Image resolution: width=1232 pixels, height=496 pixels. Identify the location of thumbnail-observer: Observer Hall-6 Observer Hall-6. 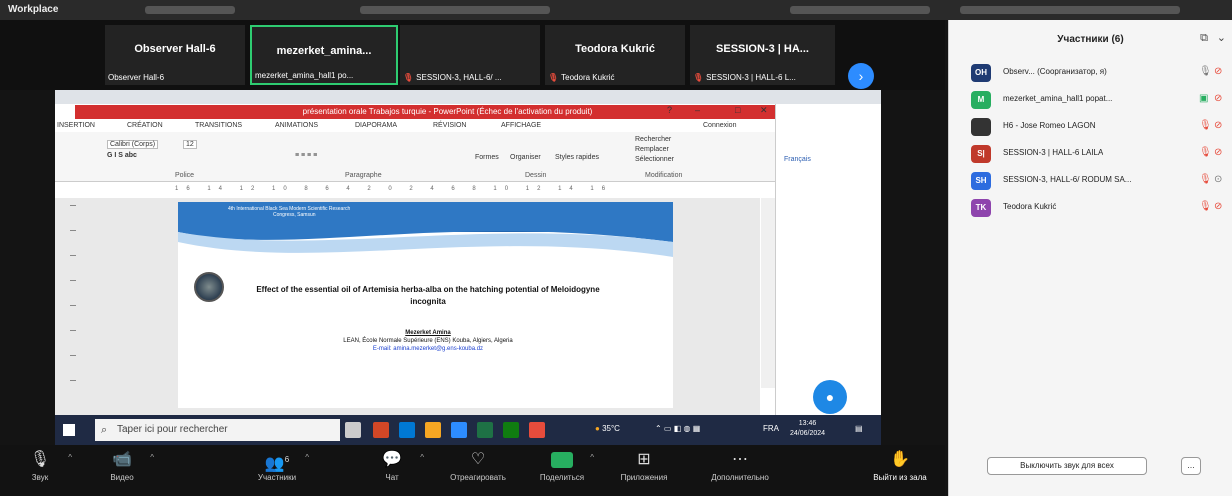
(175, 55).